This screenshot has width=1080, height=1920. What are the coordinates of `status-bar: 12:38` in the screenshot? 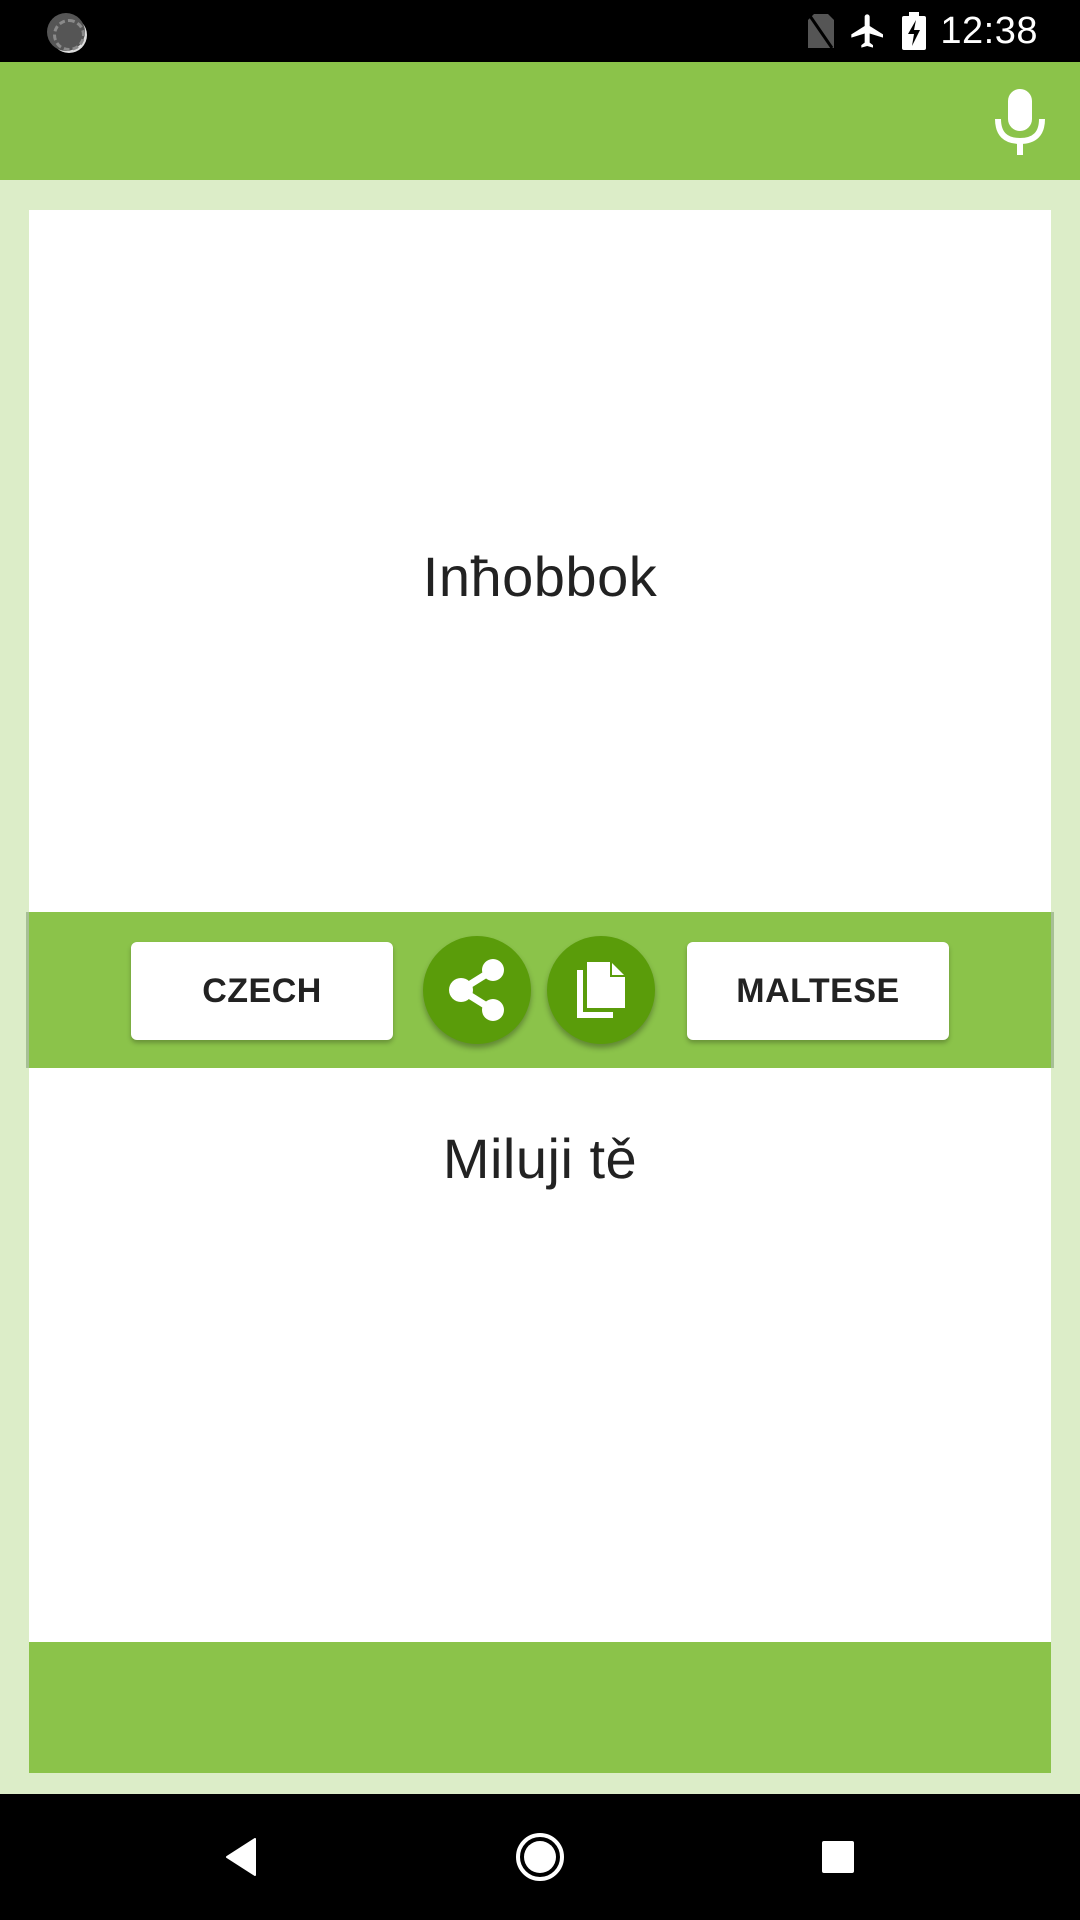 It's located at (540, 31).